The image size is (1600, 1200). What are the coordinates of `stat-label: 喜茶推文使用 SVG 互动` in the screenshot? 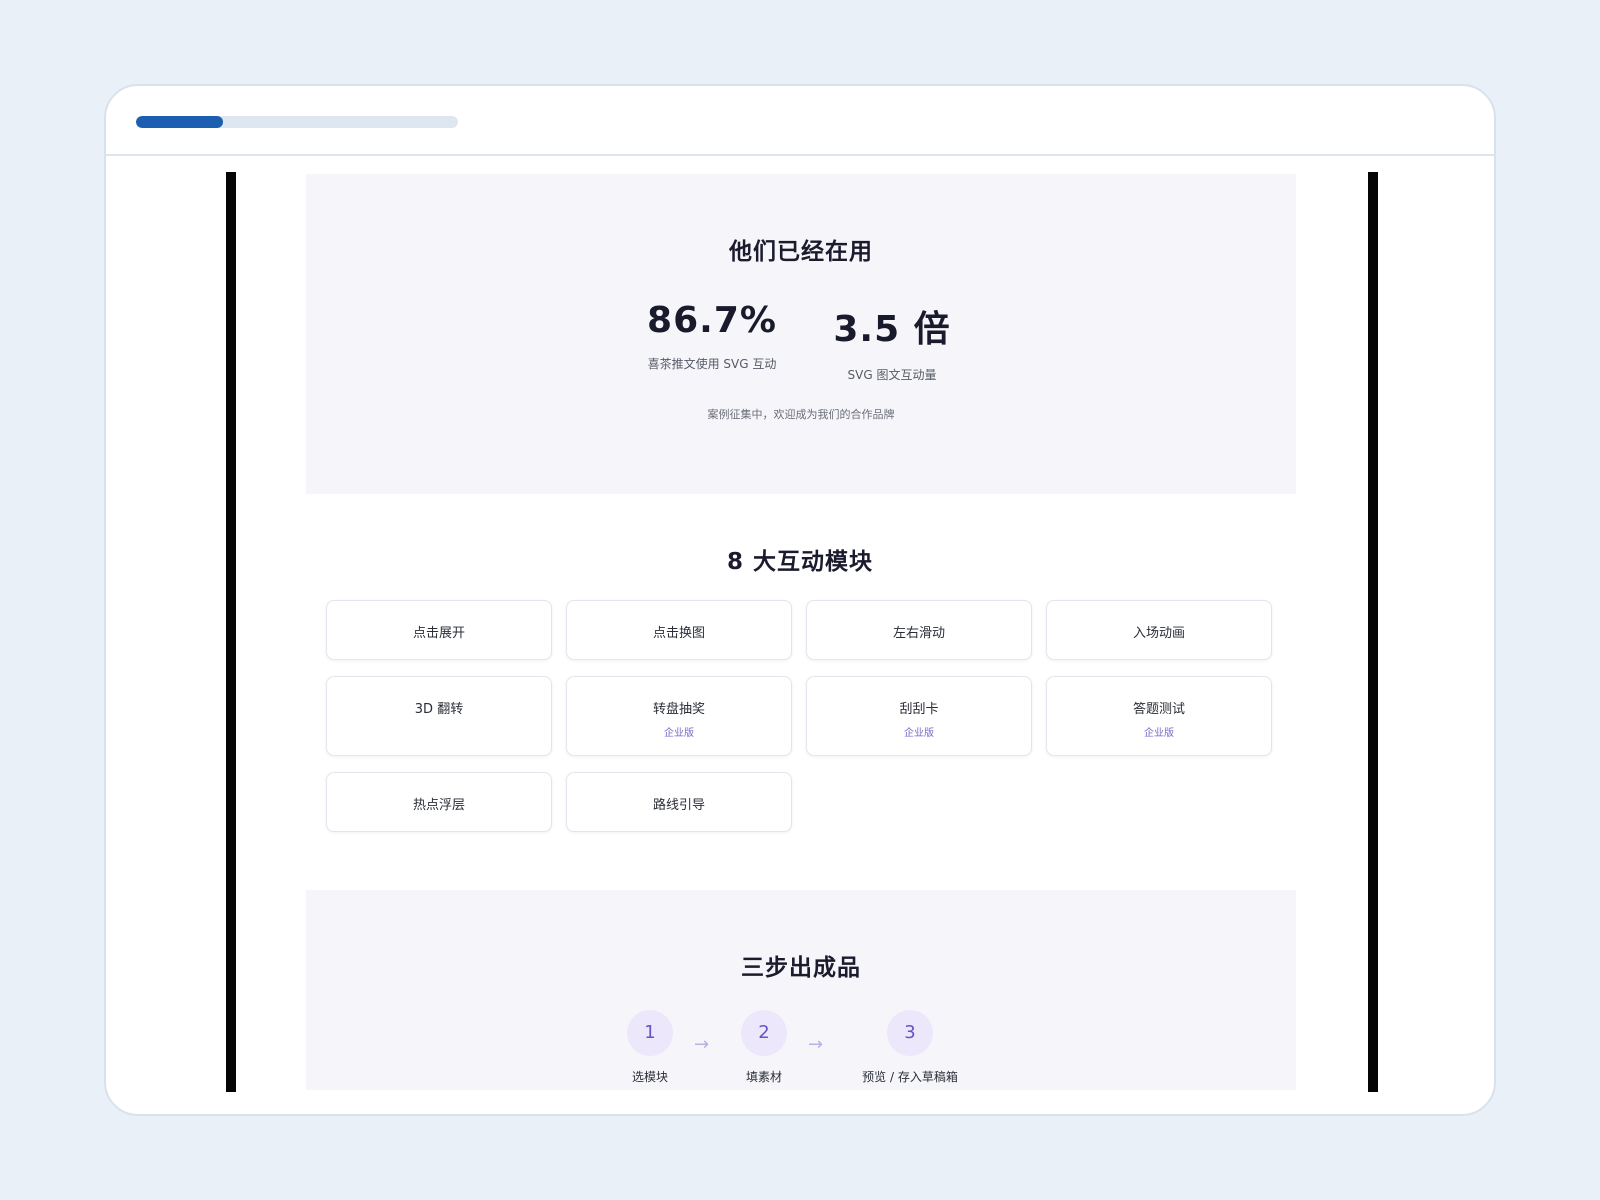 It's located at (712, 364).